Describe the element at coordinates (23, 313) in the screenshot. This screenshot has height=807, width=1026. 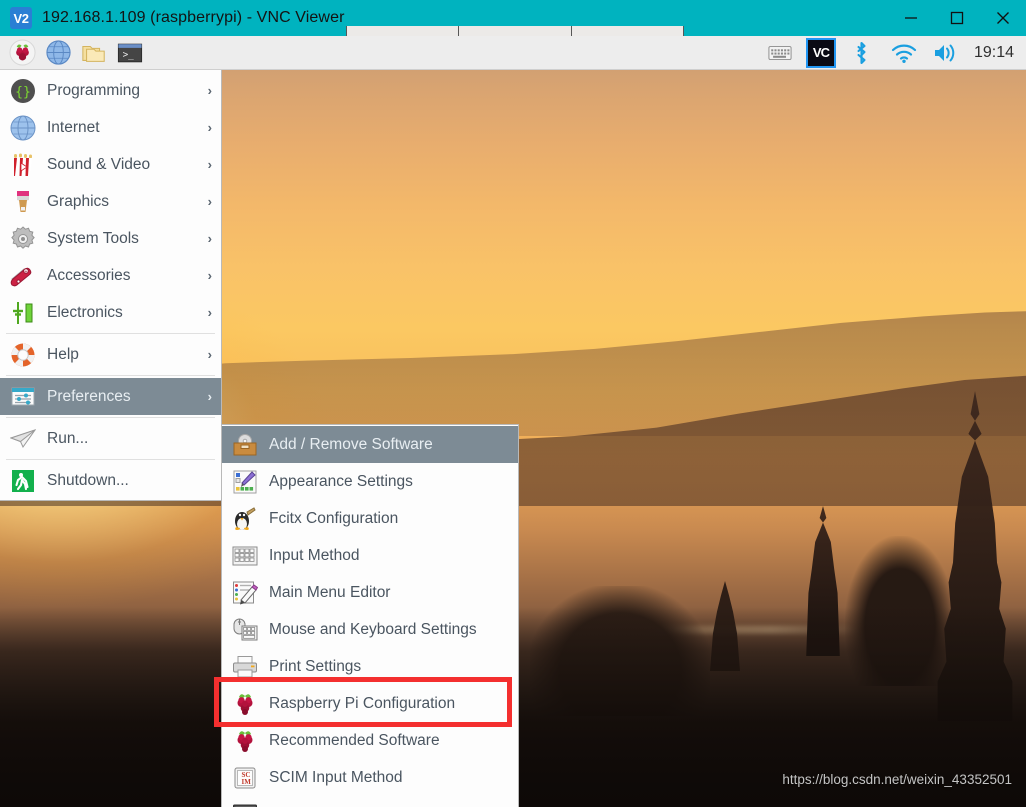
I see `electronics-icon` at that location.